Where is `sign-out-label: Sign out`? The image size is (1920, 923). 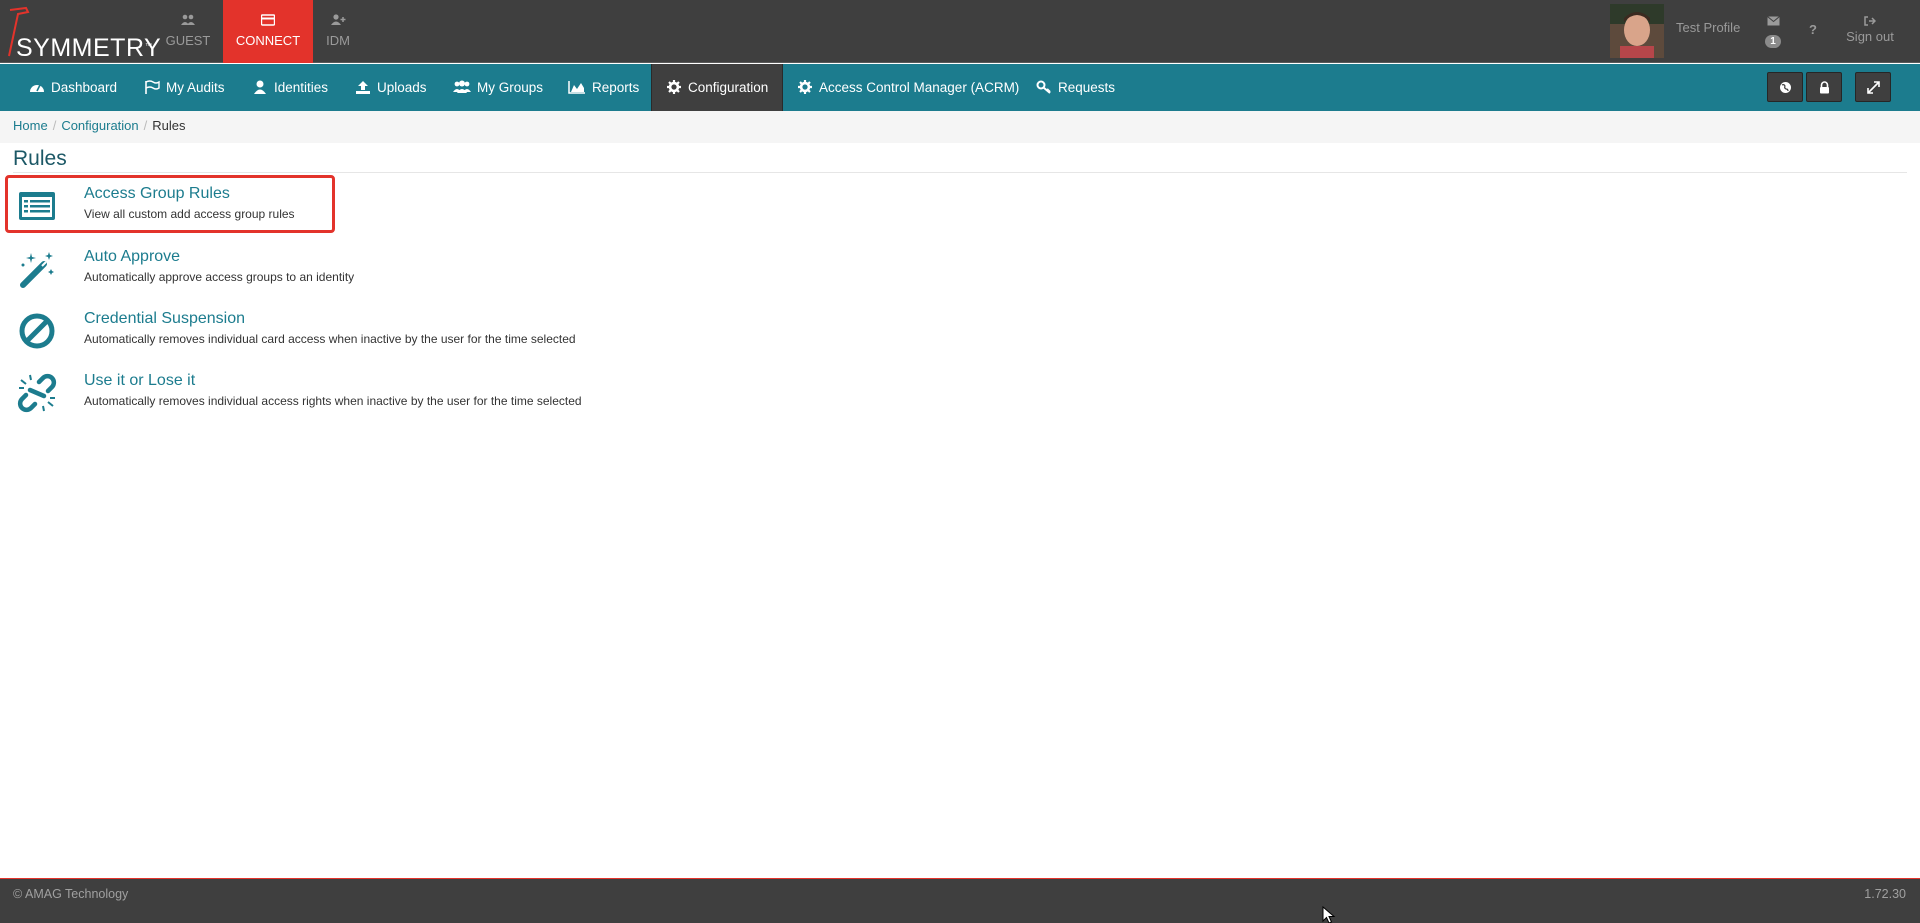
sign-out-label: Sign out is located at coordinates (1870, 36).